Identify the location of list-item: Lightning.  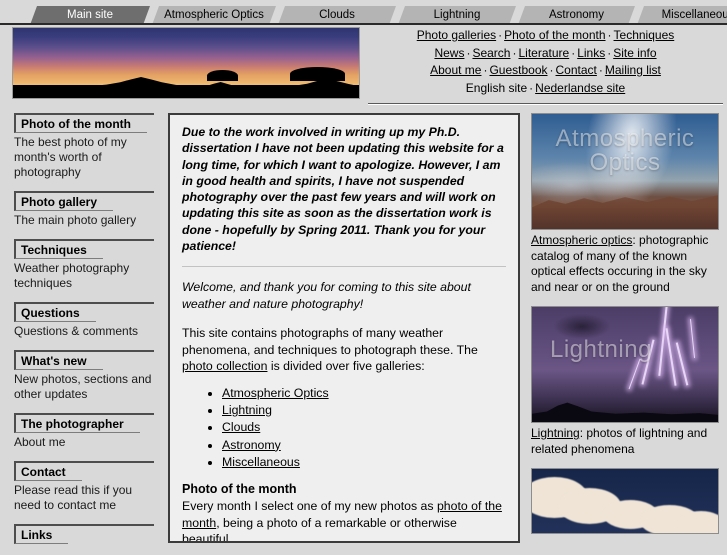
(364, 410).